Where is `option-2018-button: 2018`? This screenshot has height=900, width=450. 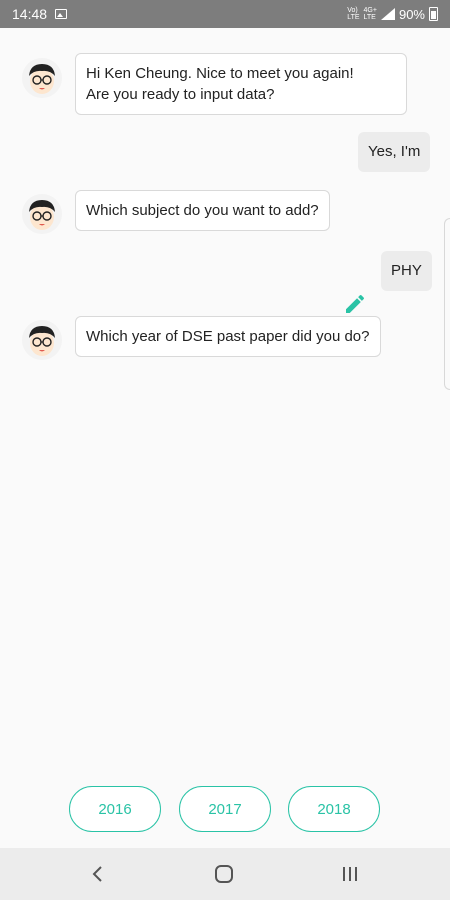
option-2018-button: 2018 is located at coordinates (334, 809).